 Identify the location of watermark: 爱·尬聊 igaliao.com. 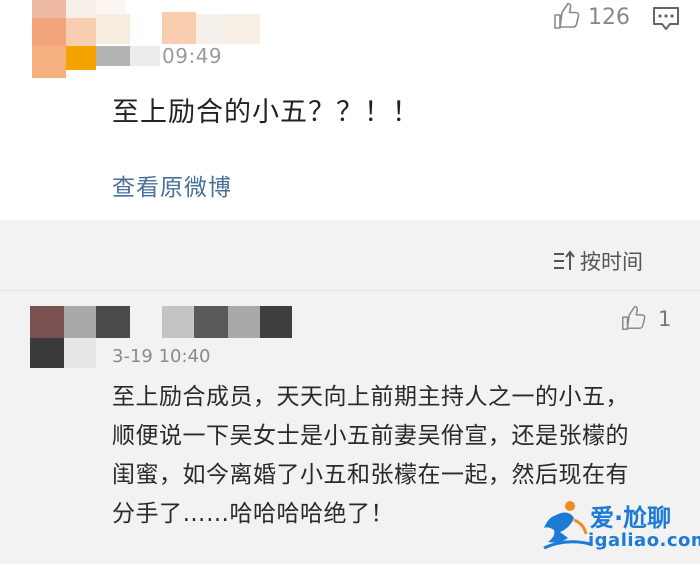
(620, 526).